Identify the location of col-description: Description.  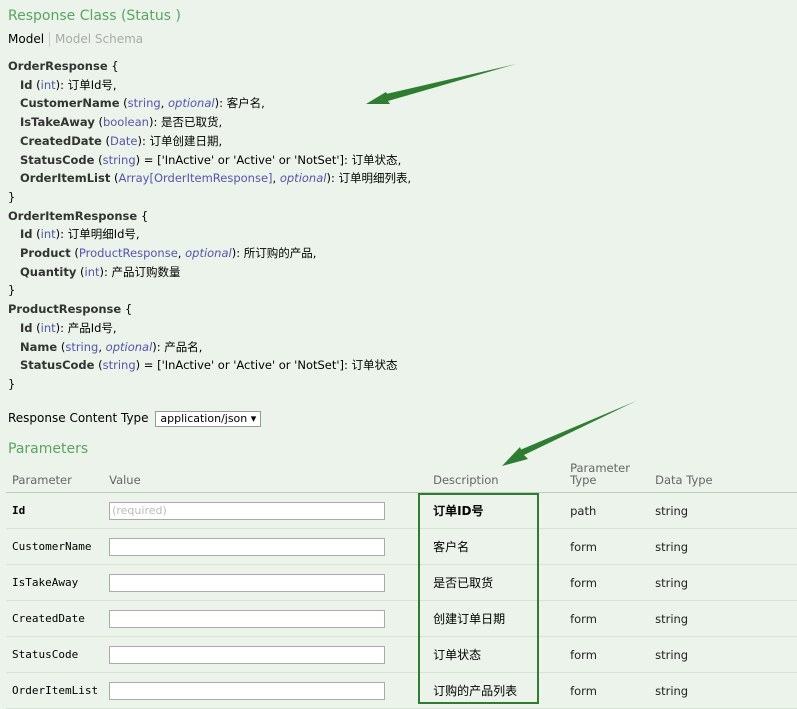
(496, 477).